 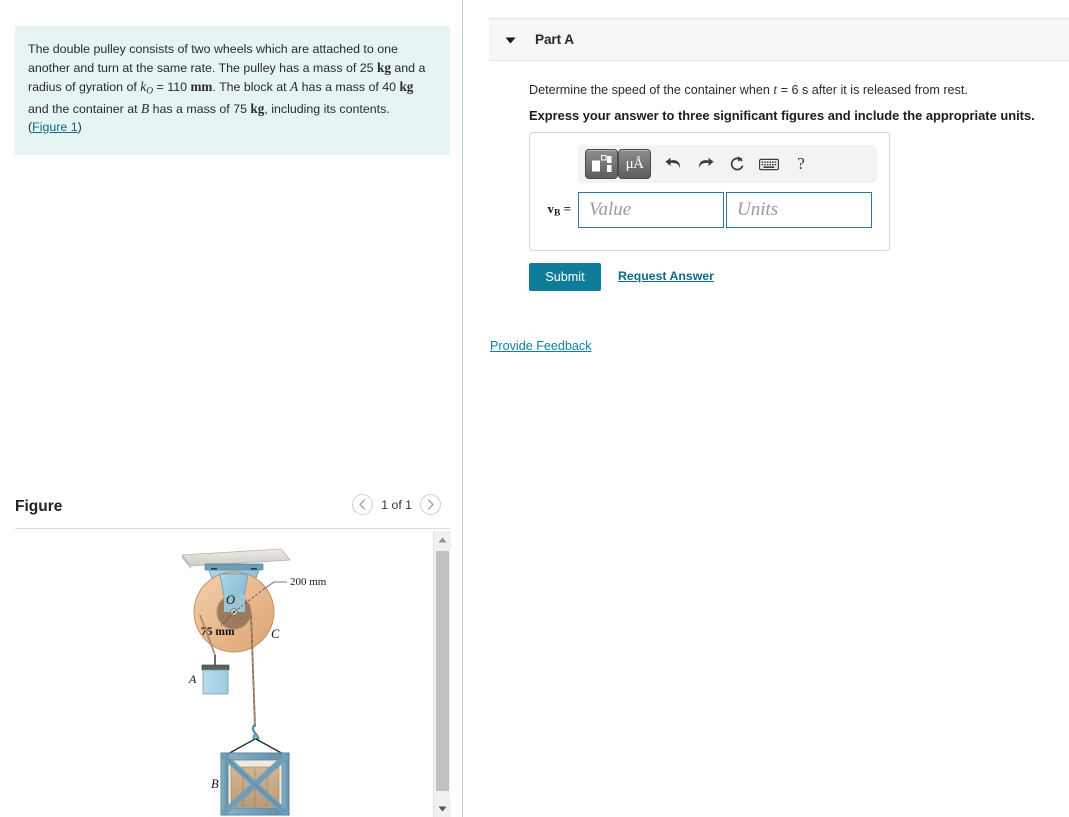 I want to click on unit-kg-block: kg, so click(x=406, y=87).